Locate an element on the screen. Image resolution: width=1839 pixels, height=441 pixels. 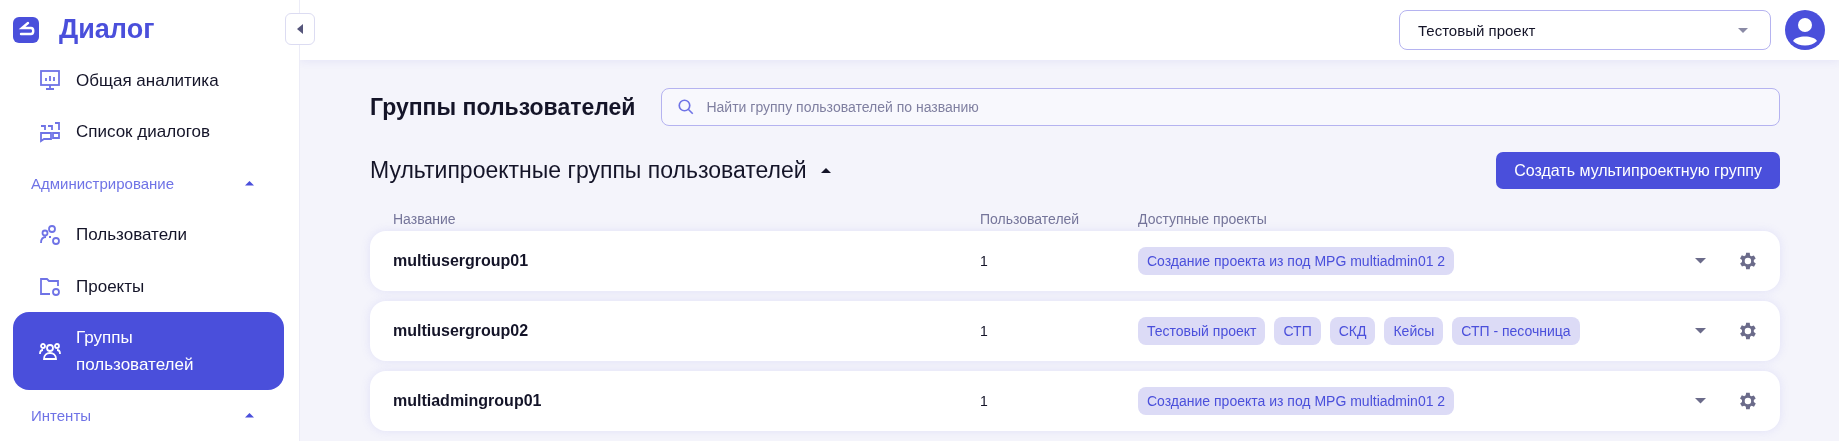
sidebar-section-header: Администрирование is located at coordinates (148, 183).